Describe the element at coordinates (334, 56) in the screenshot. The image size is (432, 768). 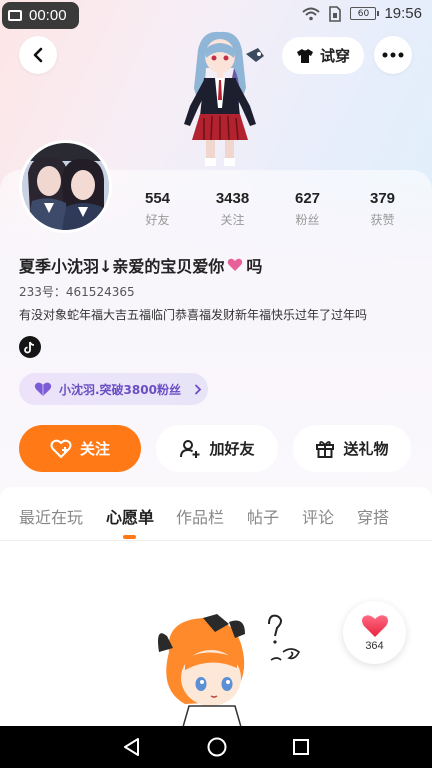
I see `try-on-label: 试穿` at that location.